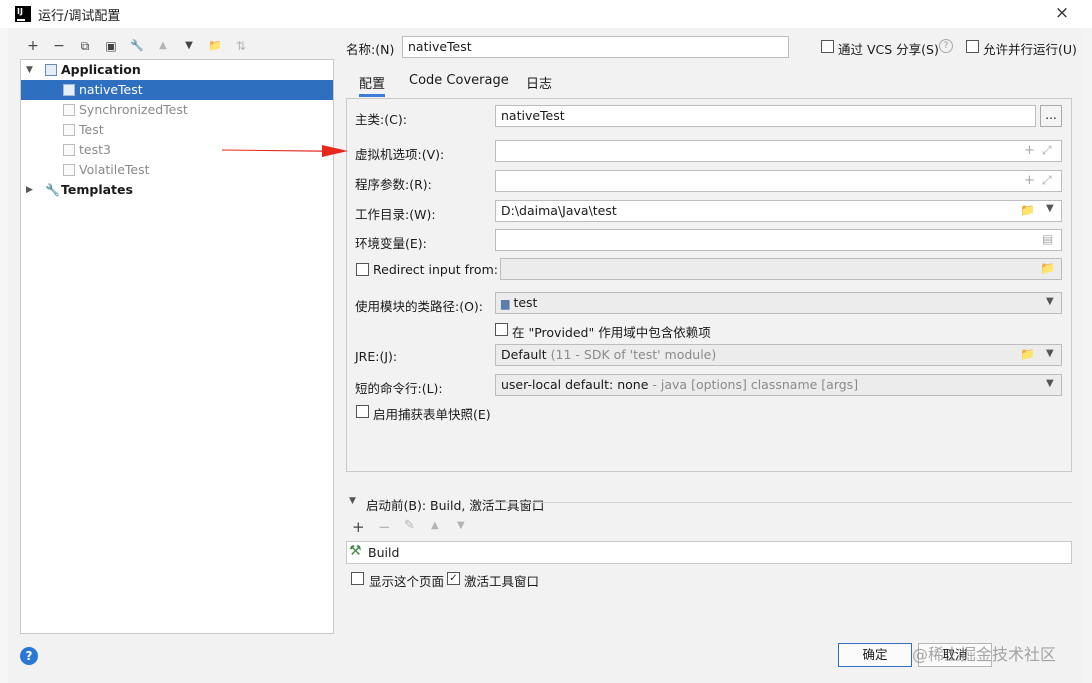  I want to click on remove-task-icon: −, so click(384, 527).